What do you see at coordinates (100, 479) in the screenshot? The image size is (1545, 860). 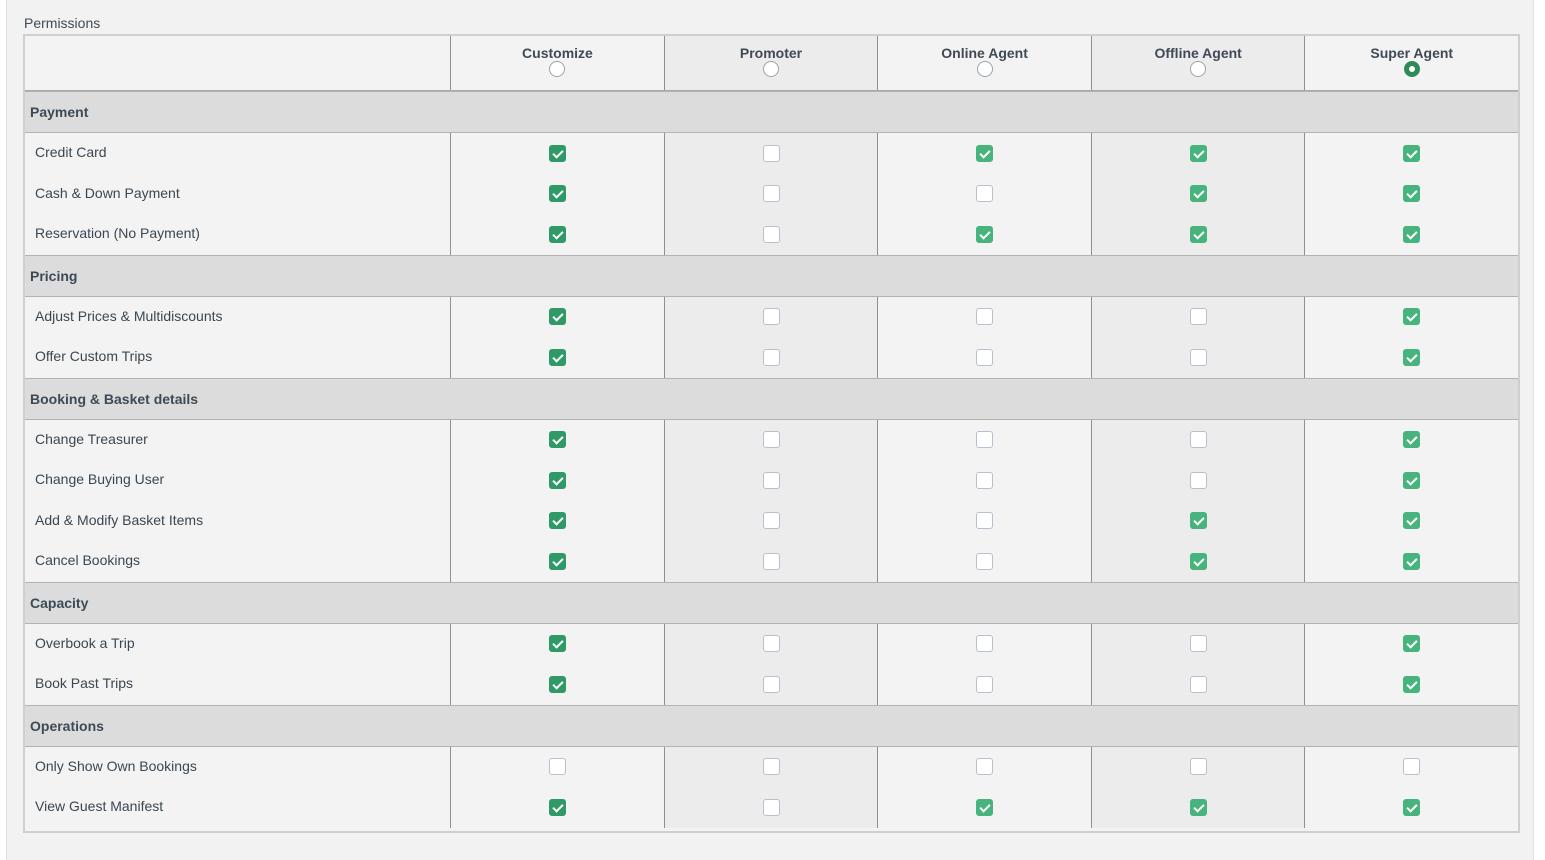 I see `permission-label: Change Buying User` at bounding box center [100, 479].